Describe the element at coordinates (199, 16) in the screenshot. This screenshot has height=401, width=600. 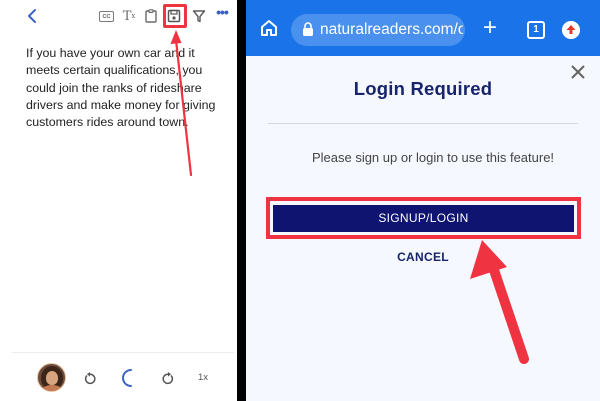
I see `filter-icon` at that location.